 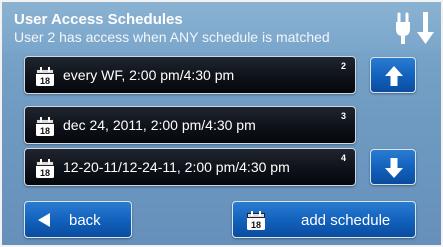 I want to click on page-title: User Access Schedules, so click(x=98, y=19).